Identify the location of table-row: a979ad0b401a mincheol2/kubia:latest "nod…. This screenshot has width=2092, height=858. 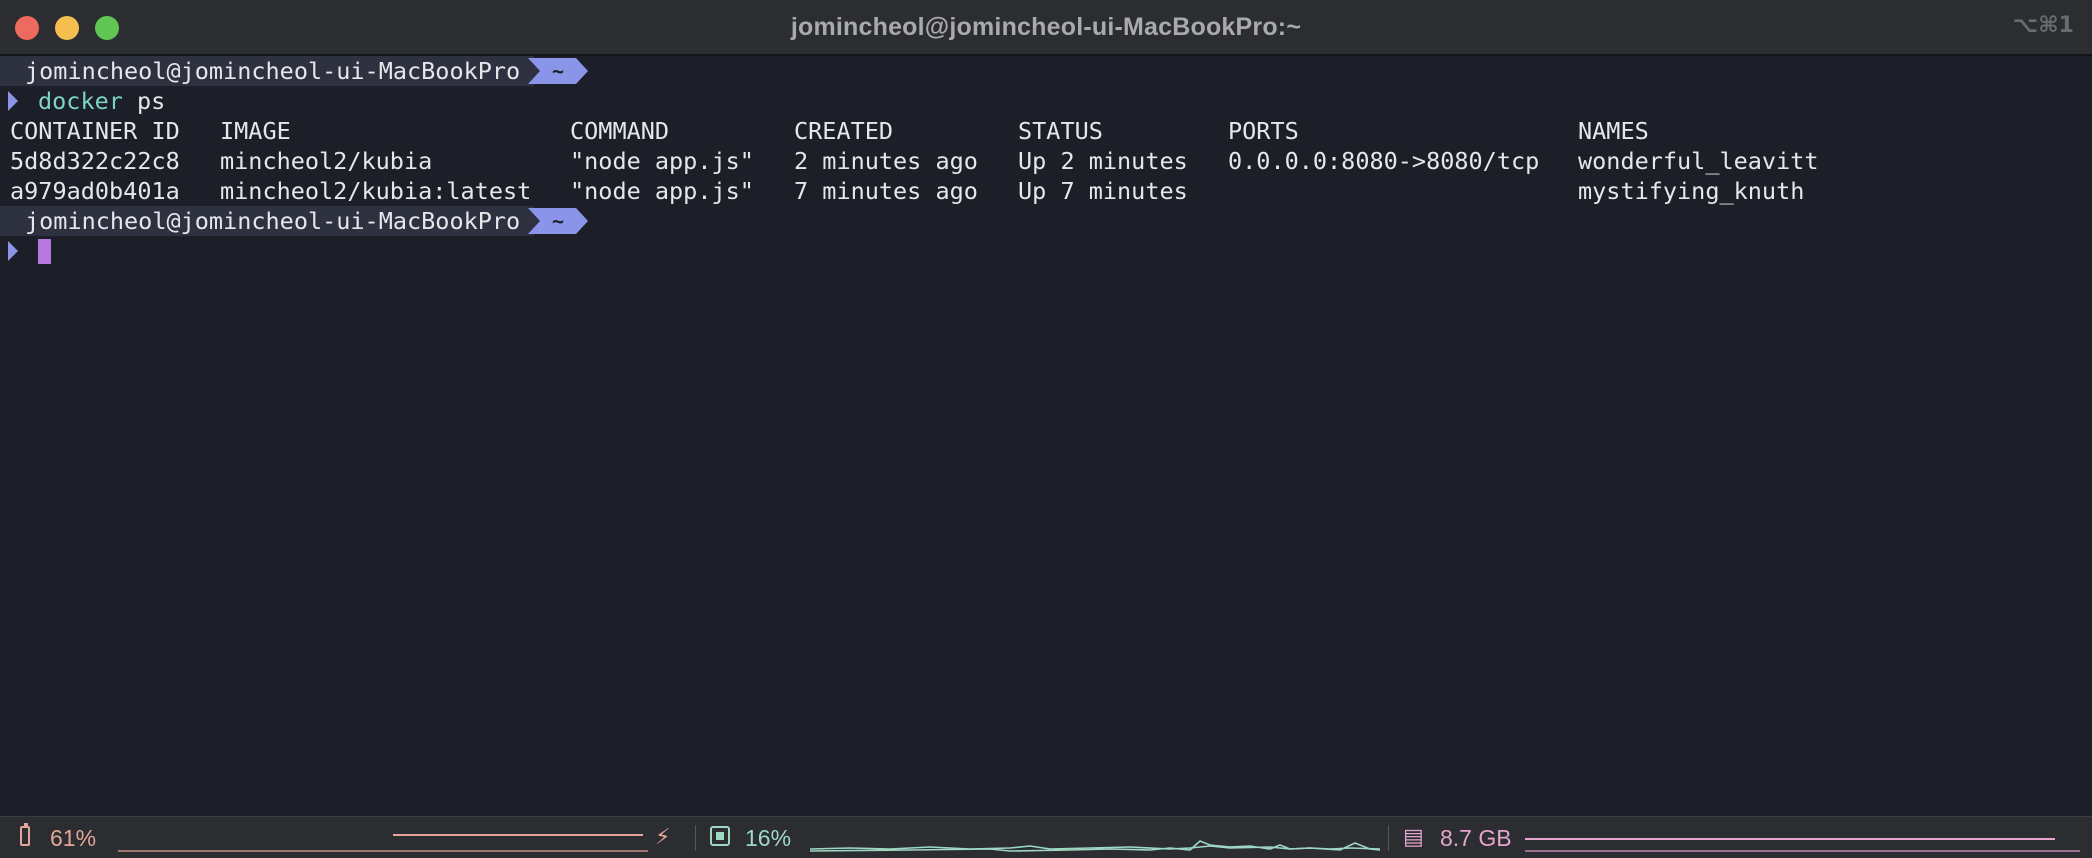
(1046, 191).